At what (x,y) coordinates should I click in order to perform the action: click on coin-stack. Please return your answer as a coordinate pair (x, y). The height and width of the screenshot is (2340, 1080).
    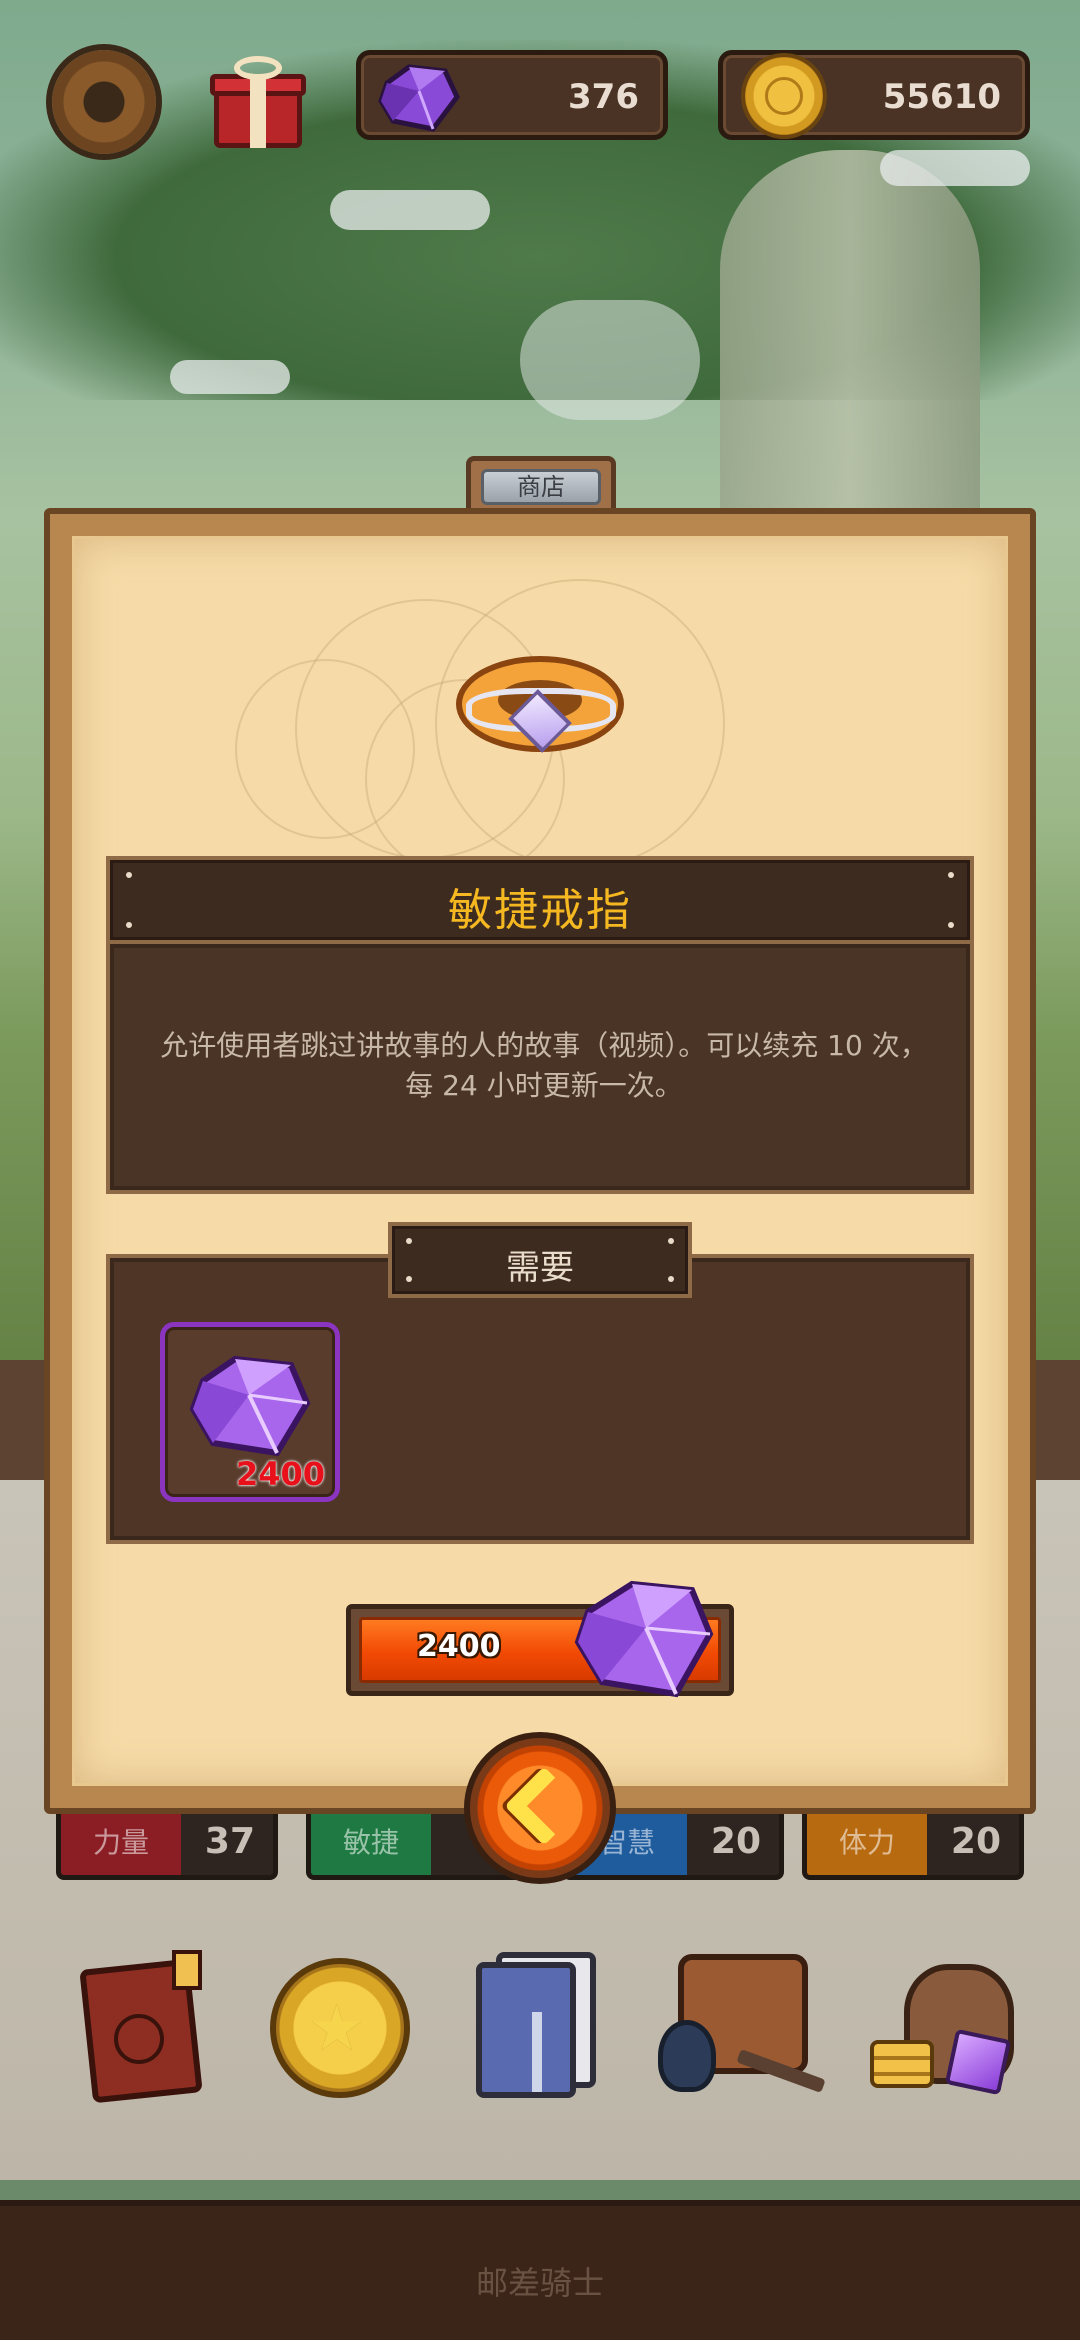
    Looking at the image, I should click on (902, 2064).